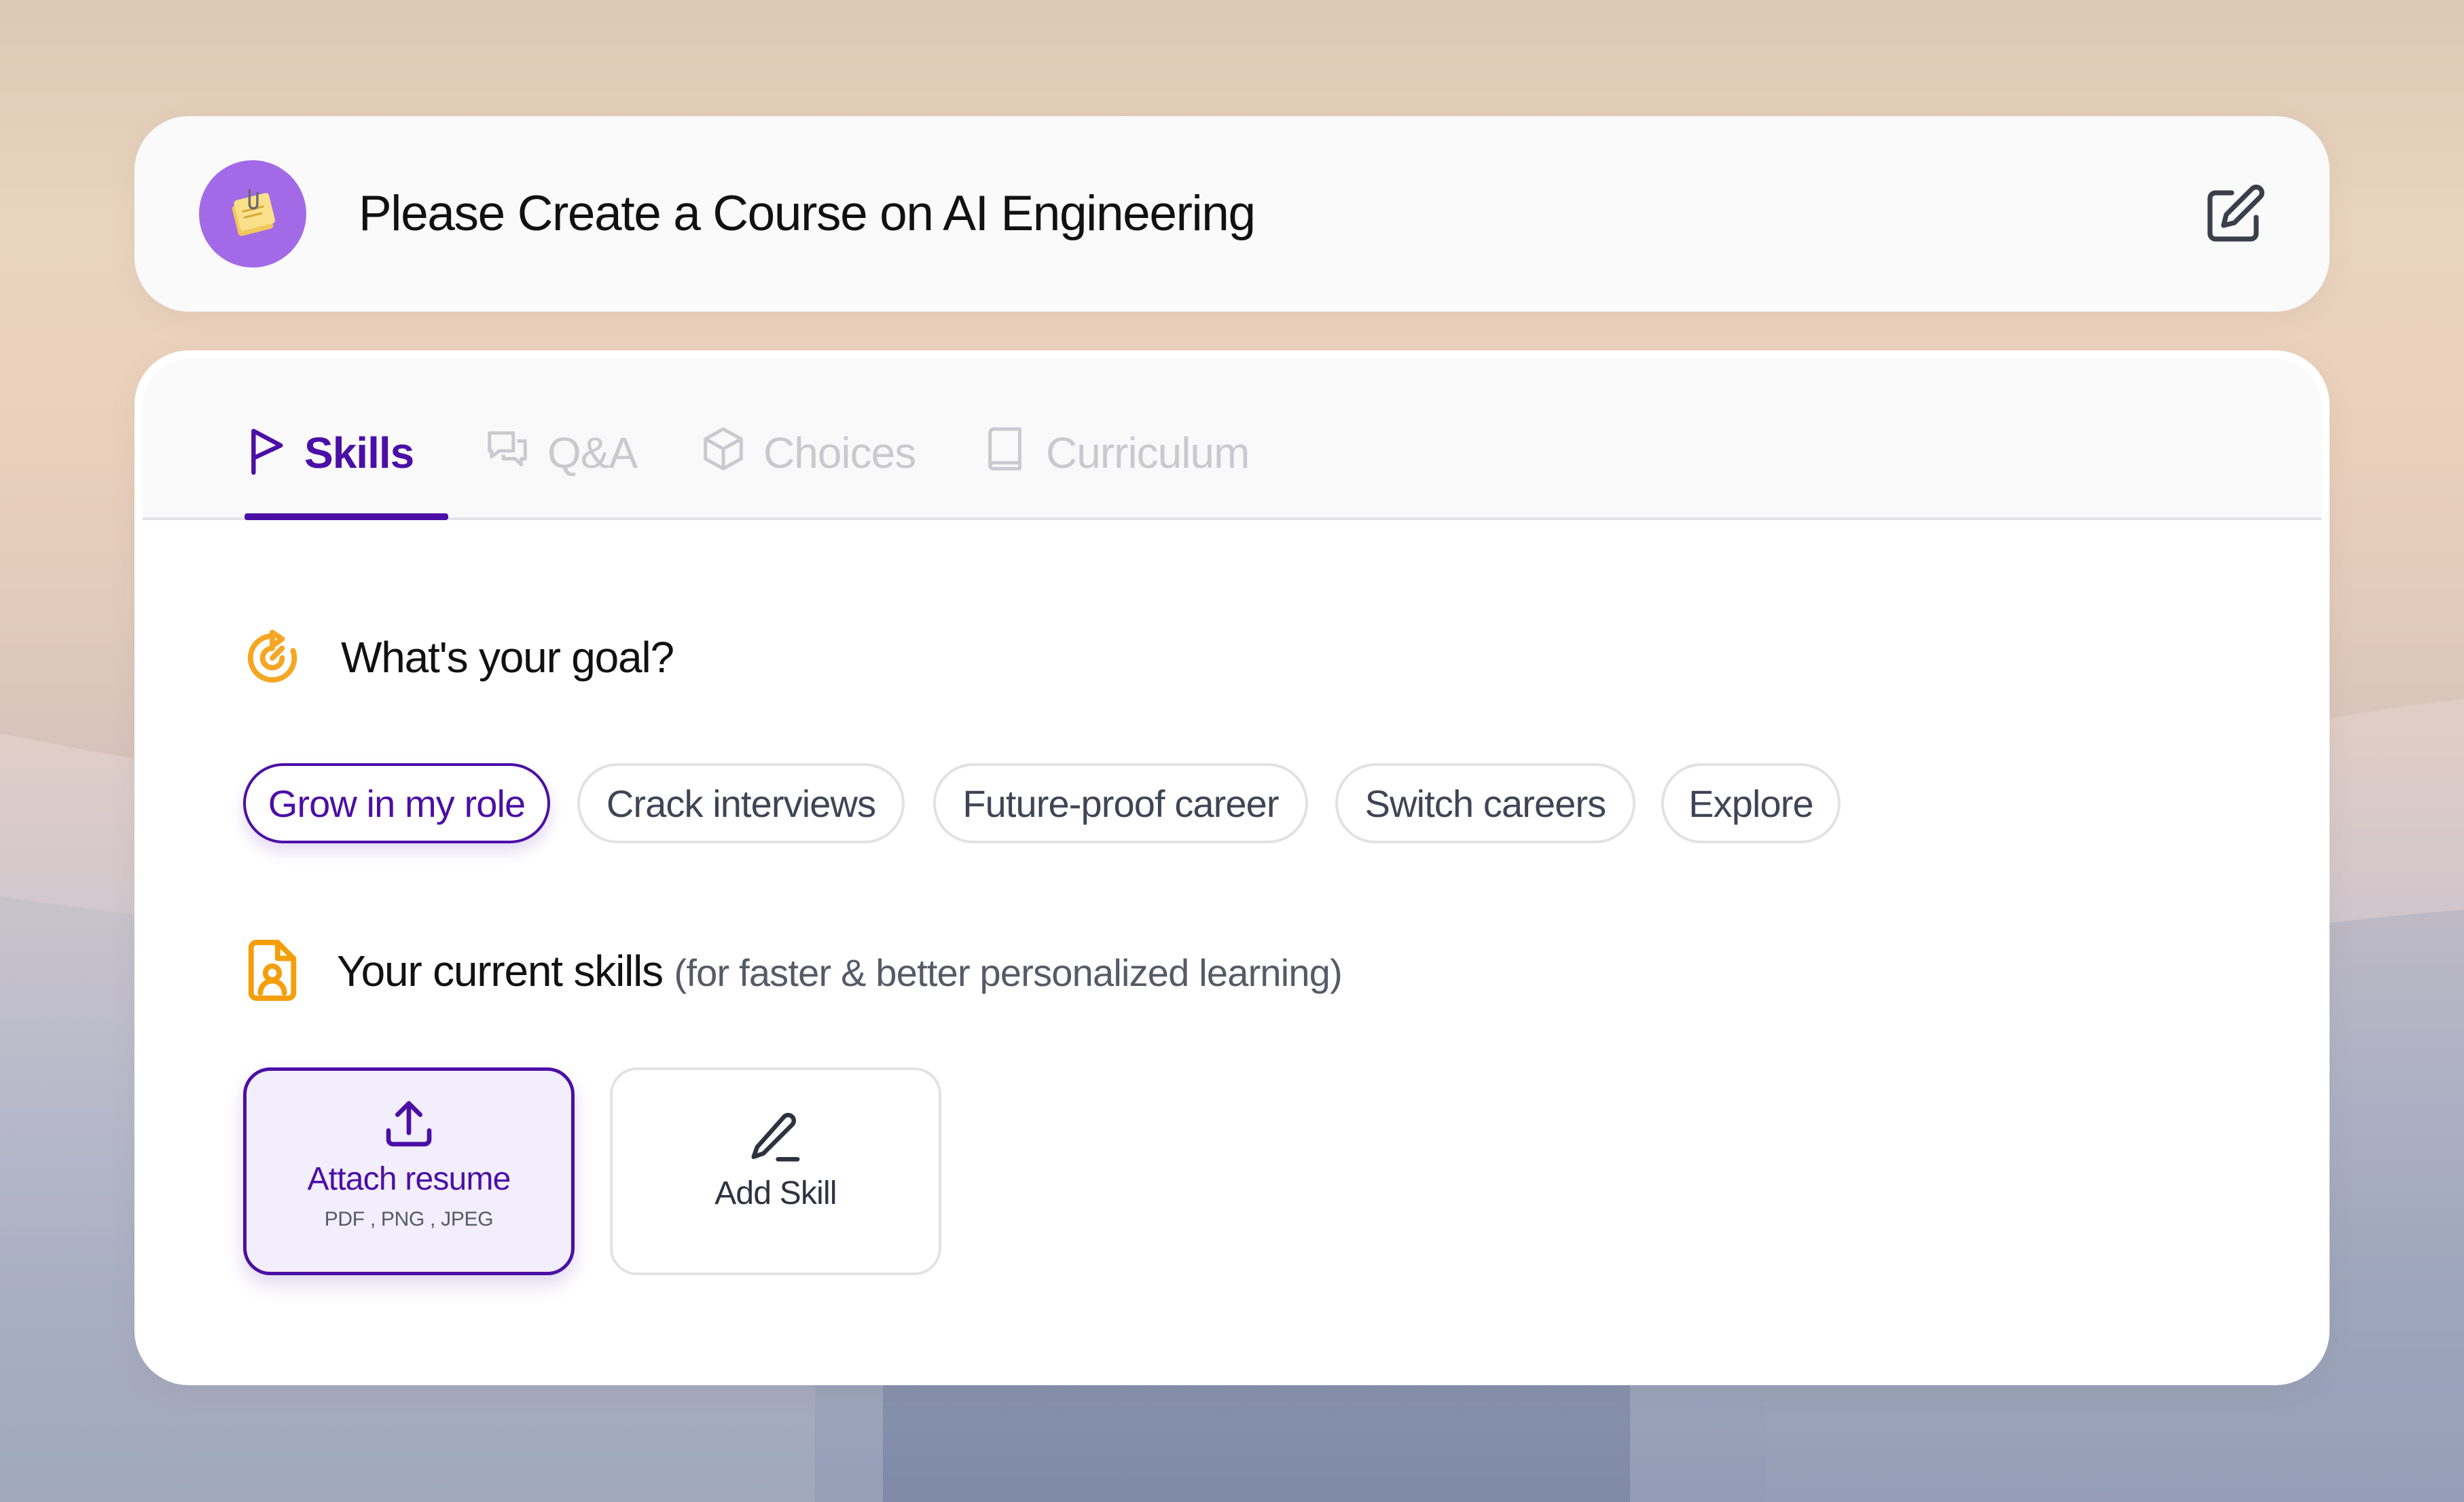  I want to click on flag-icon, so click(267, 452).